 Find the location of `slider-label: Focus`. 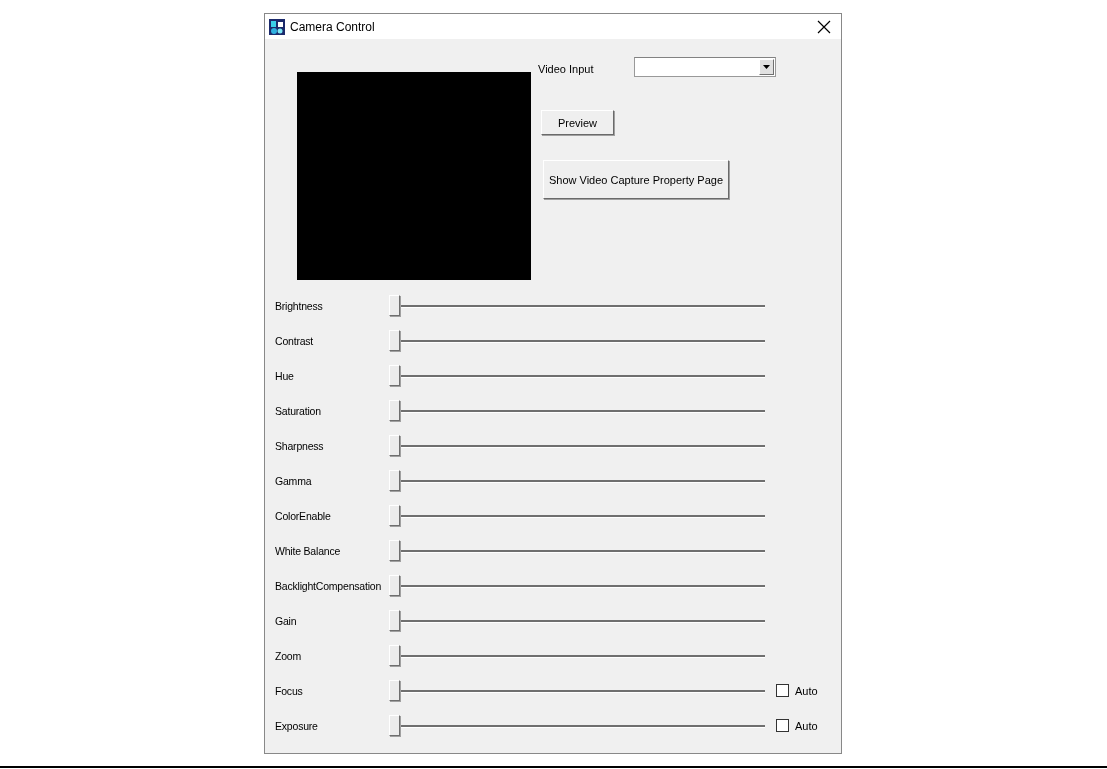

slider-label: Focus is located at coordinates (289, 690).